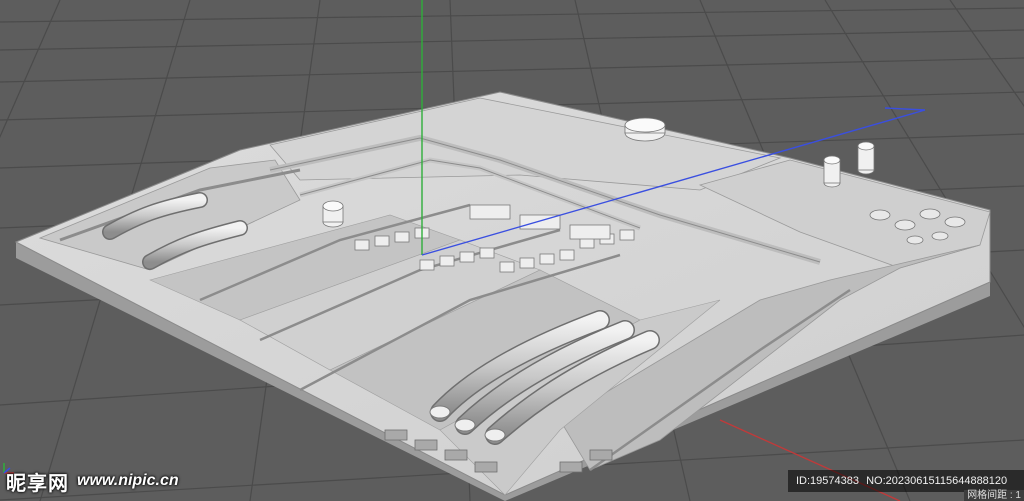  I want to click on watermark-id: ID:19574383, so click(827, 481).